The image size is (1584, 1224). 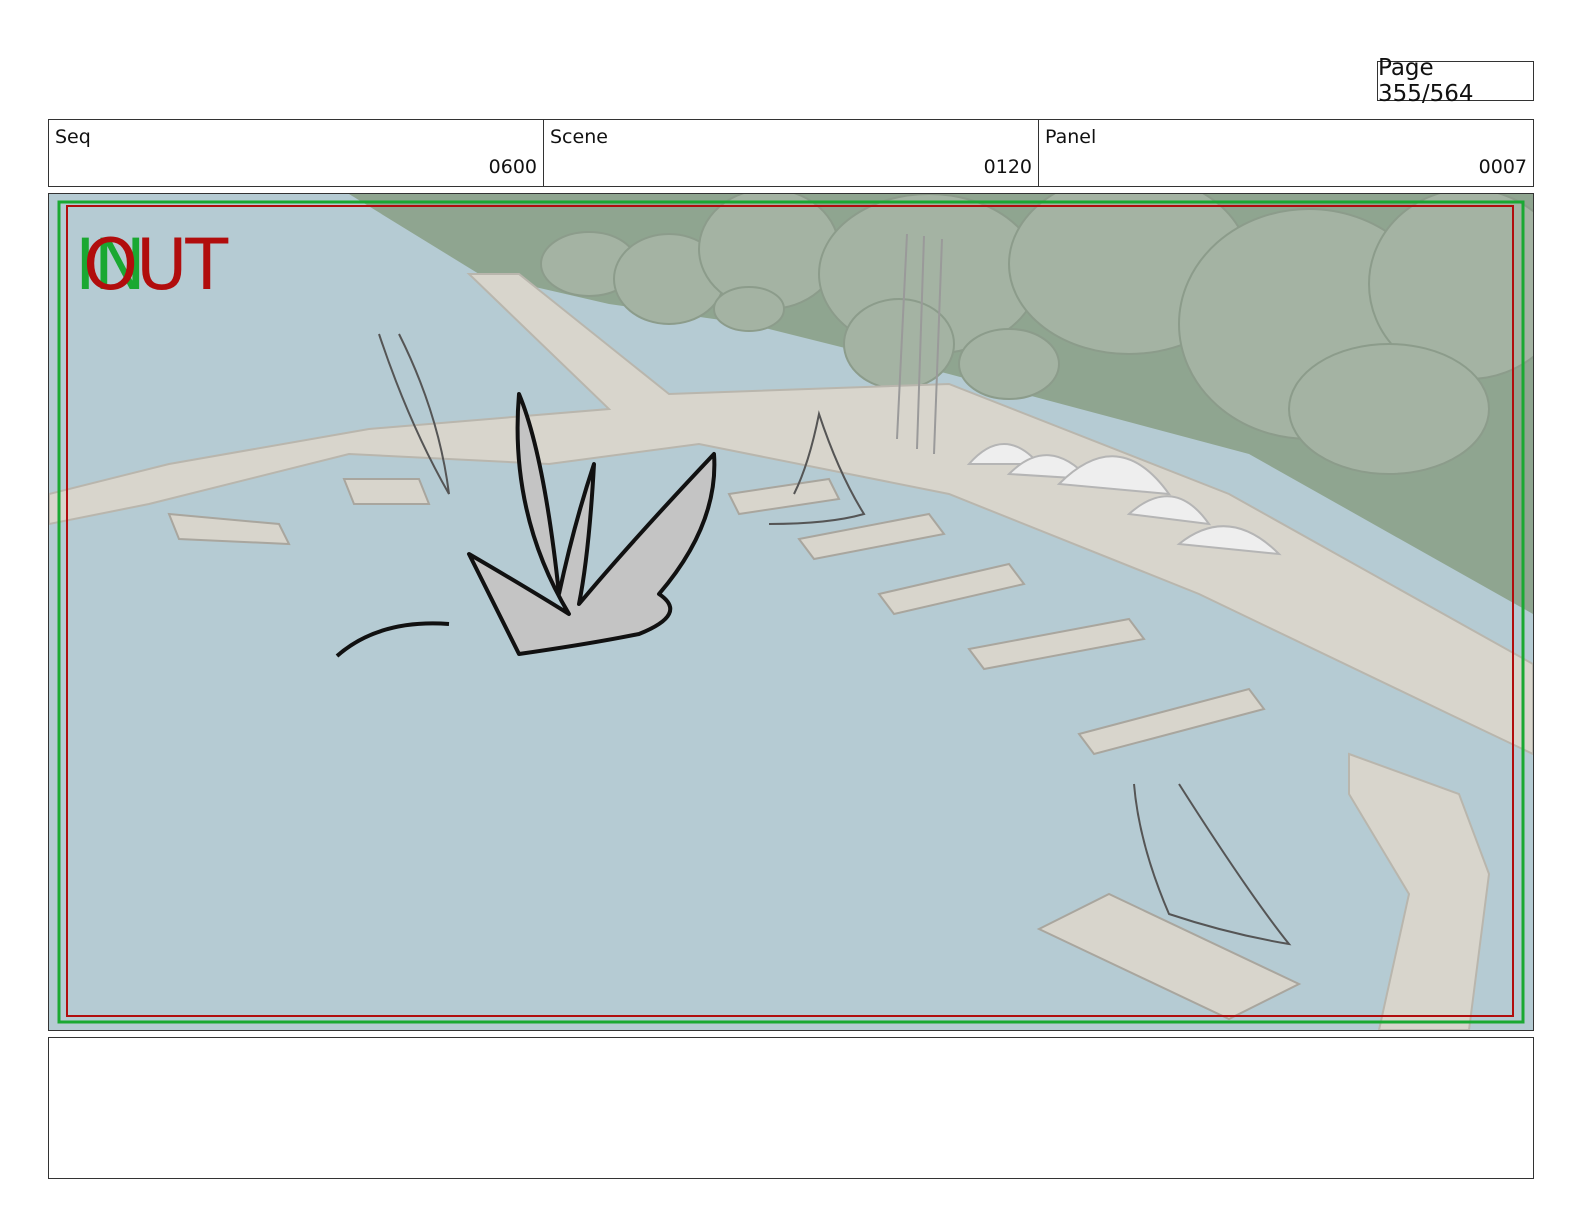 I want to click on scene-label: Scene, so click(x=579, y=137).